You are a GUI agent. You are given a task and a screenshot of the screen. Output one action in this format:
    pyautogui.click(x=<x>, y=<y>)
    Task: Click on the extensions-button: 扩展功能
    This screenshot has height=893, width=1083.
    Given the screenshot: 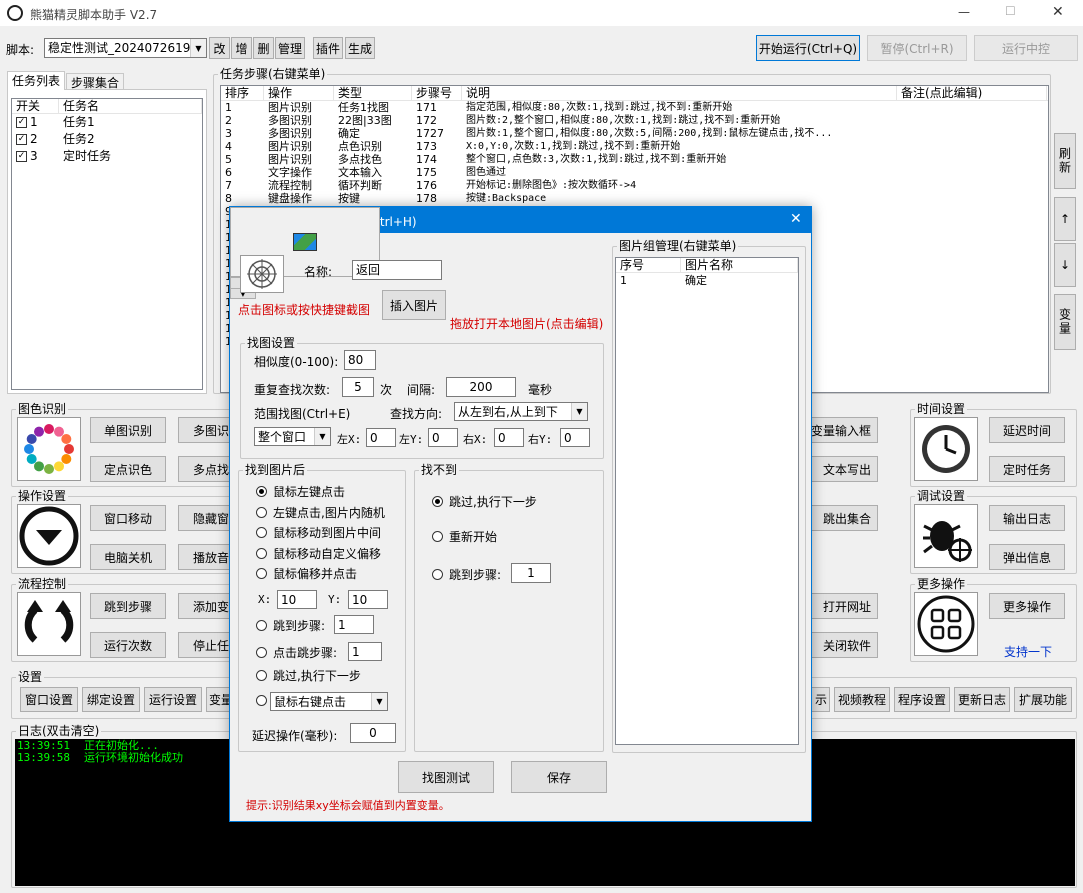 What is the action you would take?
    pyautogui.click(x=1043, y=699)
    